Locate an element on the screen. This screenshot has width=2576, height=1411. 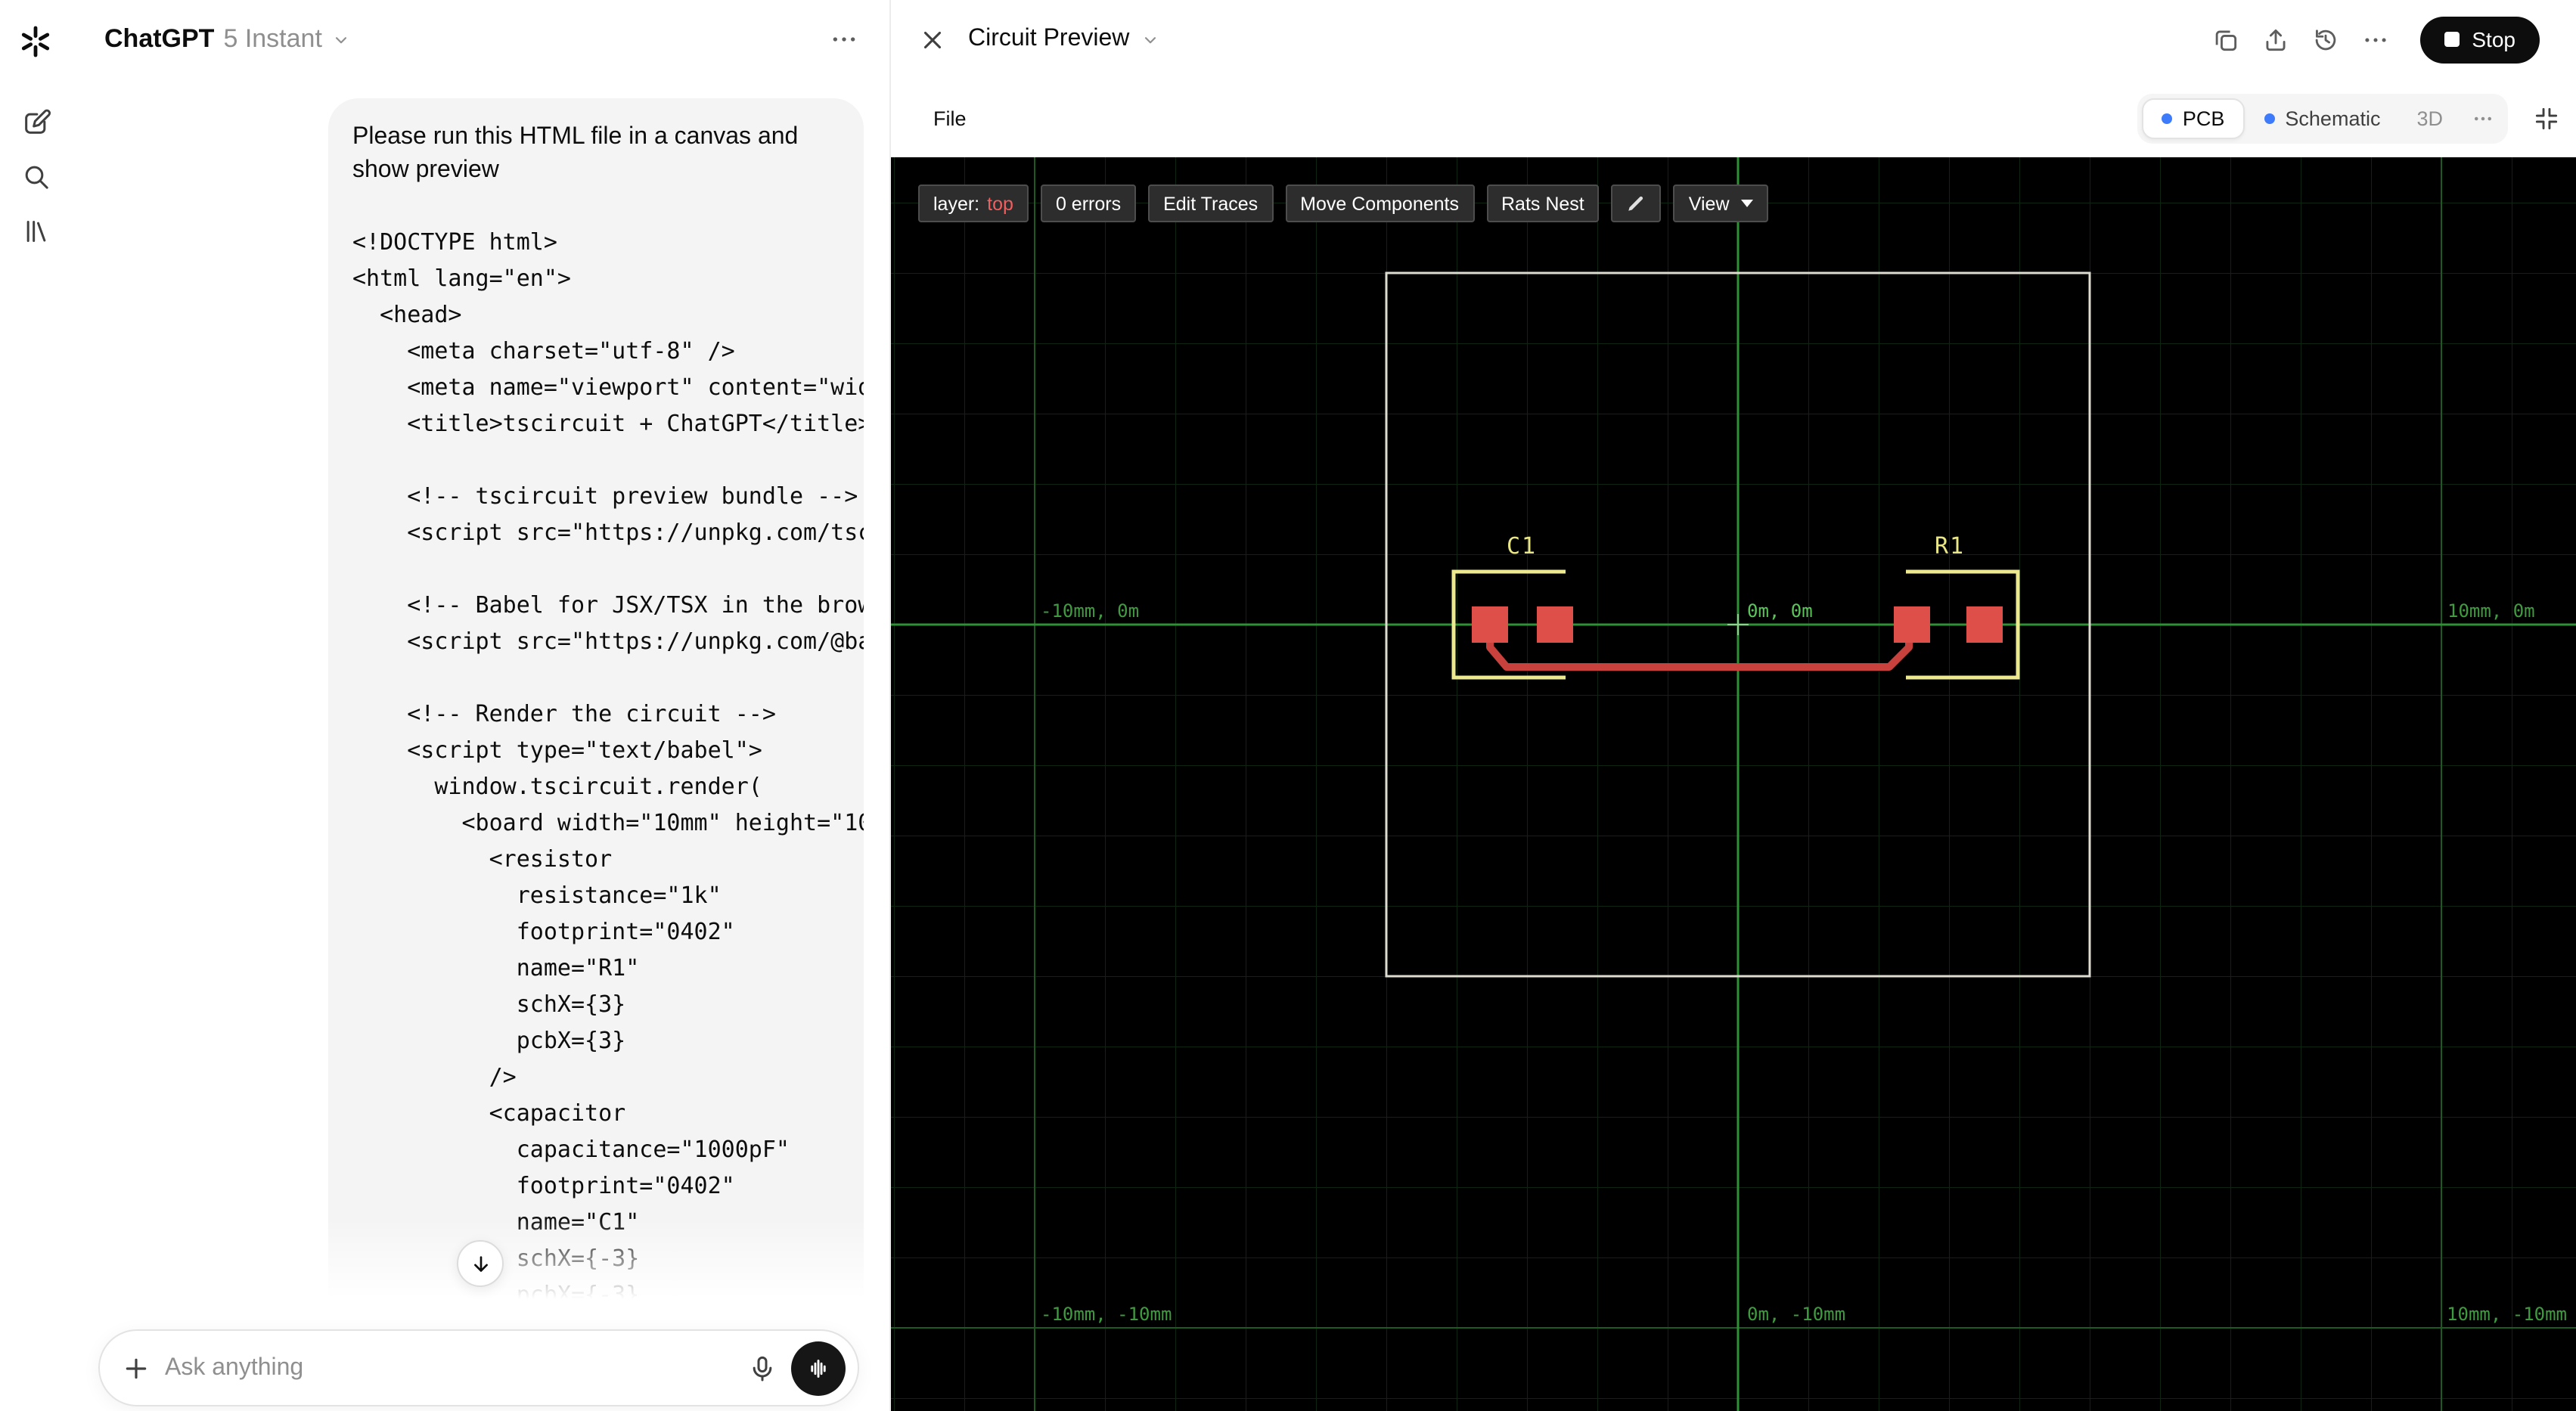
openai-logo-icon is located at coordinates (35, 41).